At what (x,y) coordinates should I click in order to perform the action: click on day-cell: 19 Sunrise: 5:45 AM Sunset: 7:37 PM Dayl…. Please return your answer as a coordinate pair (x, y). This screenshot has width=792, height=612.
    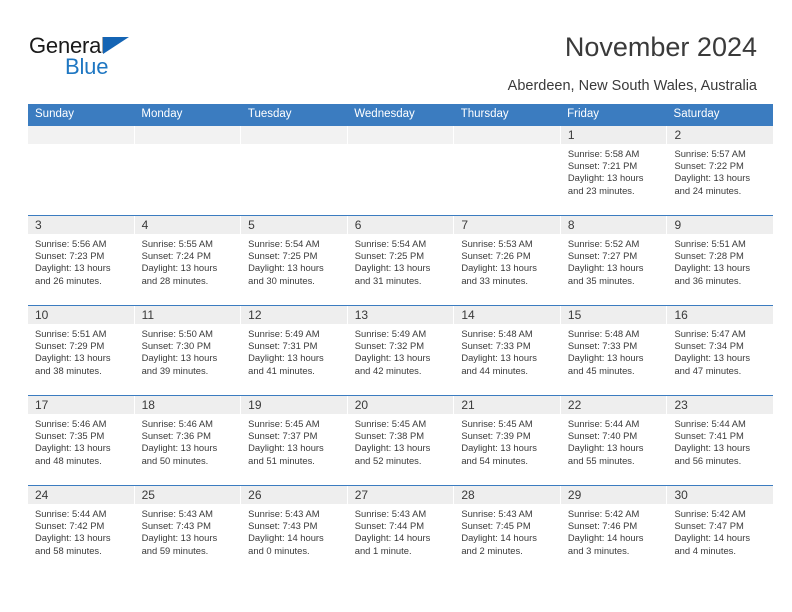
    Looking at the image, I should click on (293, 440).